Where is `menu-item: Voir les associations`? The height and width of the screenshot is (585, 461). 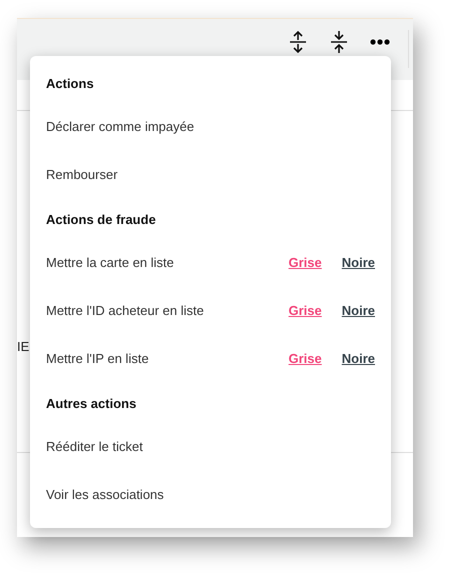 menu-item: Voir les associations is located at coordinates (210, 494).